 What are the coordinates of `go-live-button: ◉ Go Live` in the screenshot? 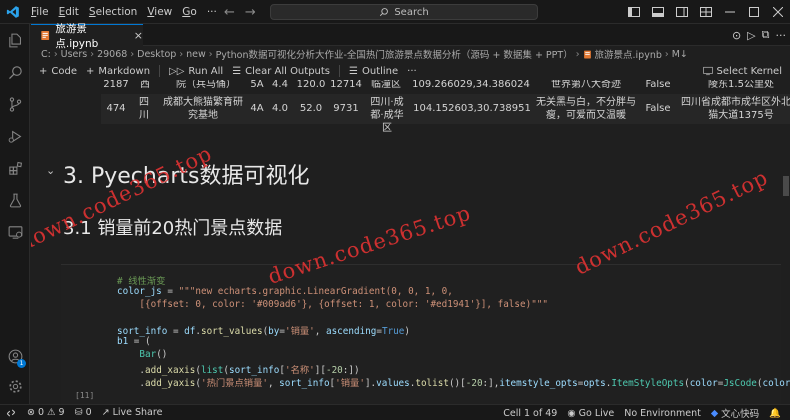 It's located at (590, 413).